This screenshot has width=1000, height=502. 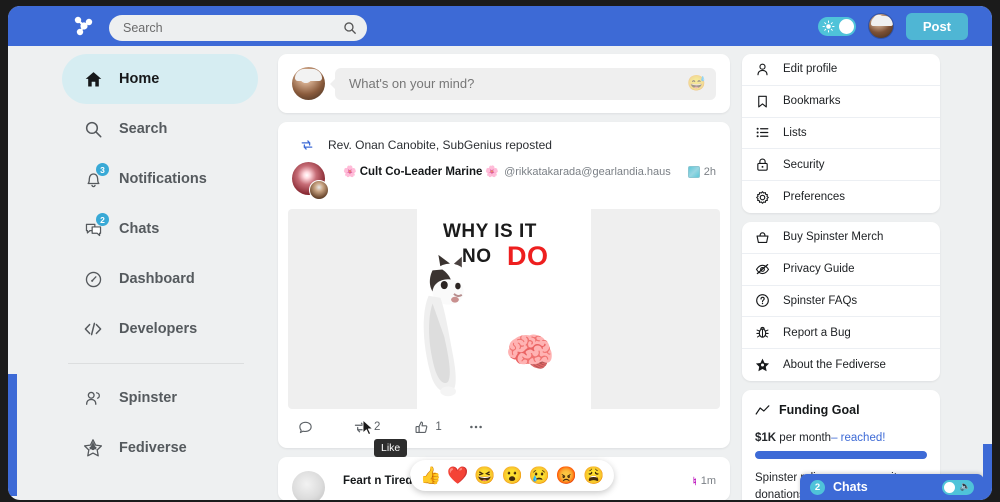 I want to click on search-input, so click(x=233, y=28).